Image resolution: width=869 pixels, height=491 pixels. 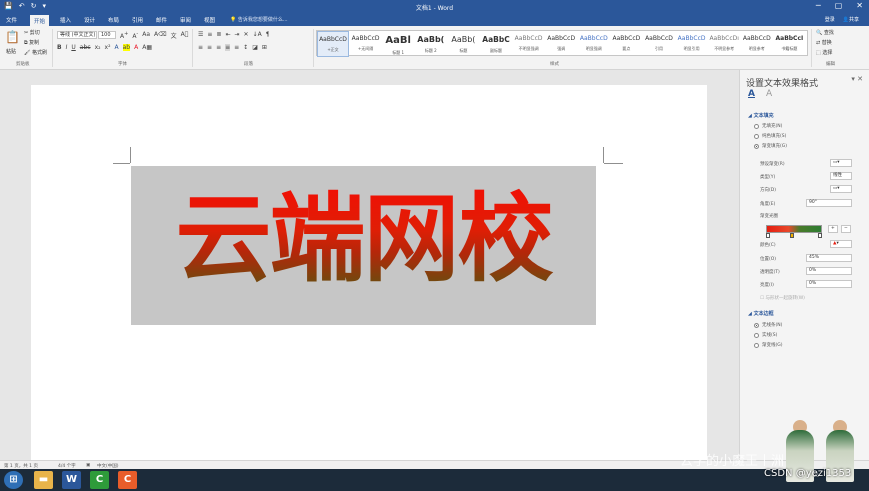 I want to click on style-item: AaBbCcD 明显参考, so click(x=757, y=44).